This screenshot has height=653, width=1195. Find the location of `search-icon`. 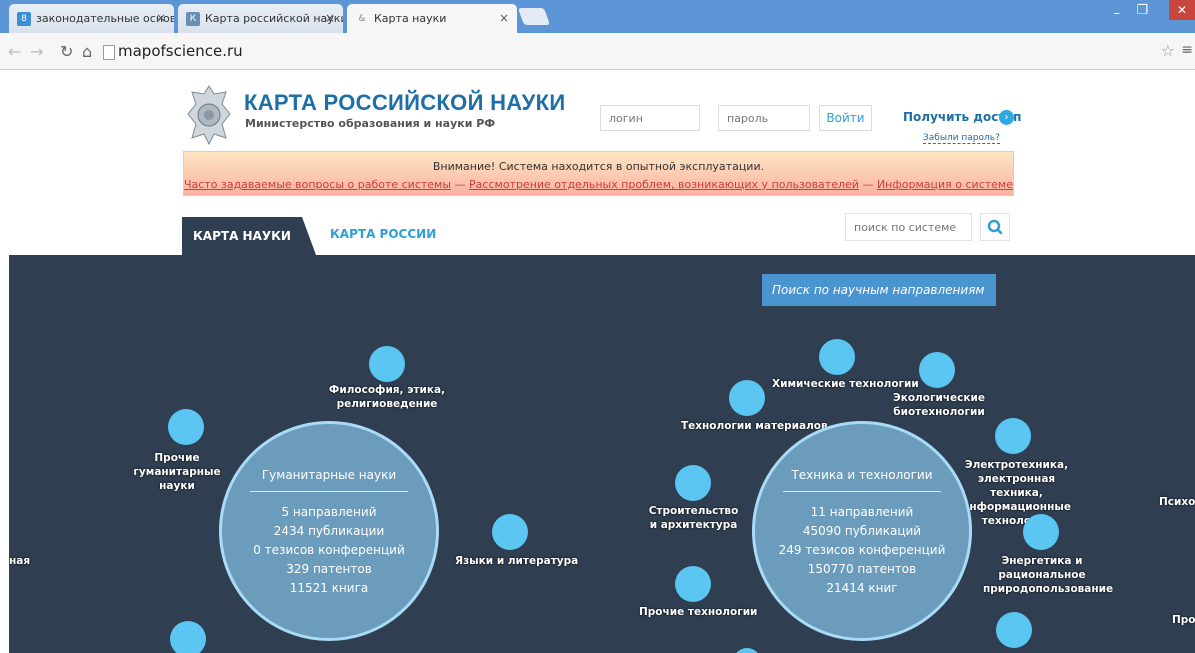

search-icon is located at coordinates (995, 227).